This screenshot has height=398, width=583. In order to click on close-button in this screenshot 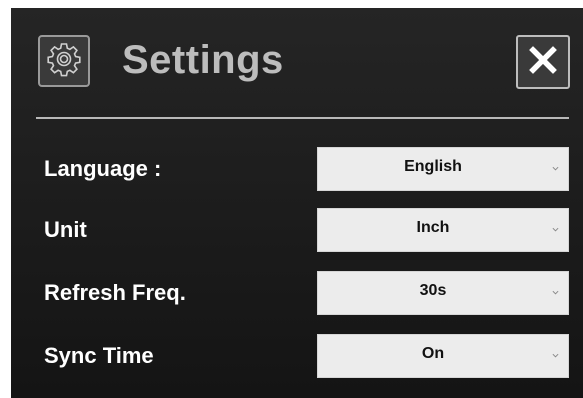, I will do `click(543, 62)`.